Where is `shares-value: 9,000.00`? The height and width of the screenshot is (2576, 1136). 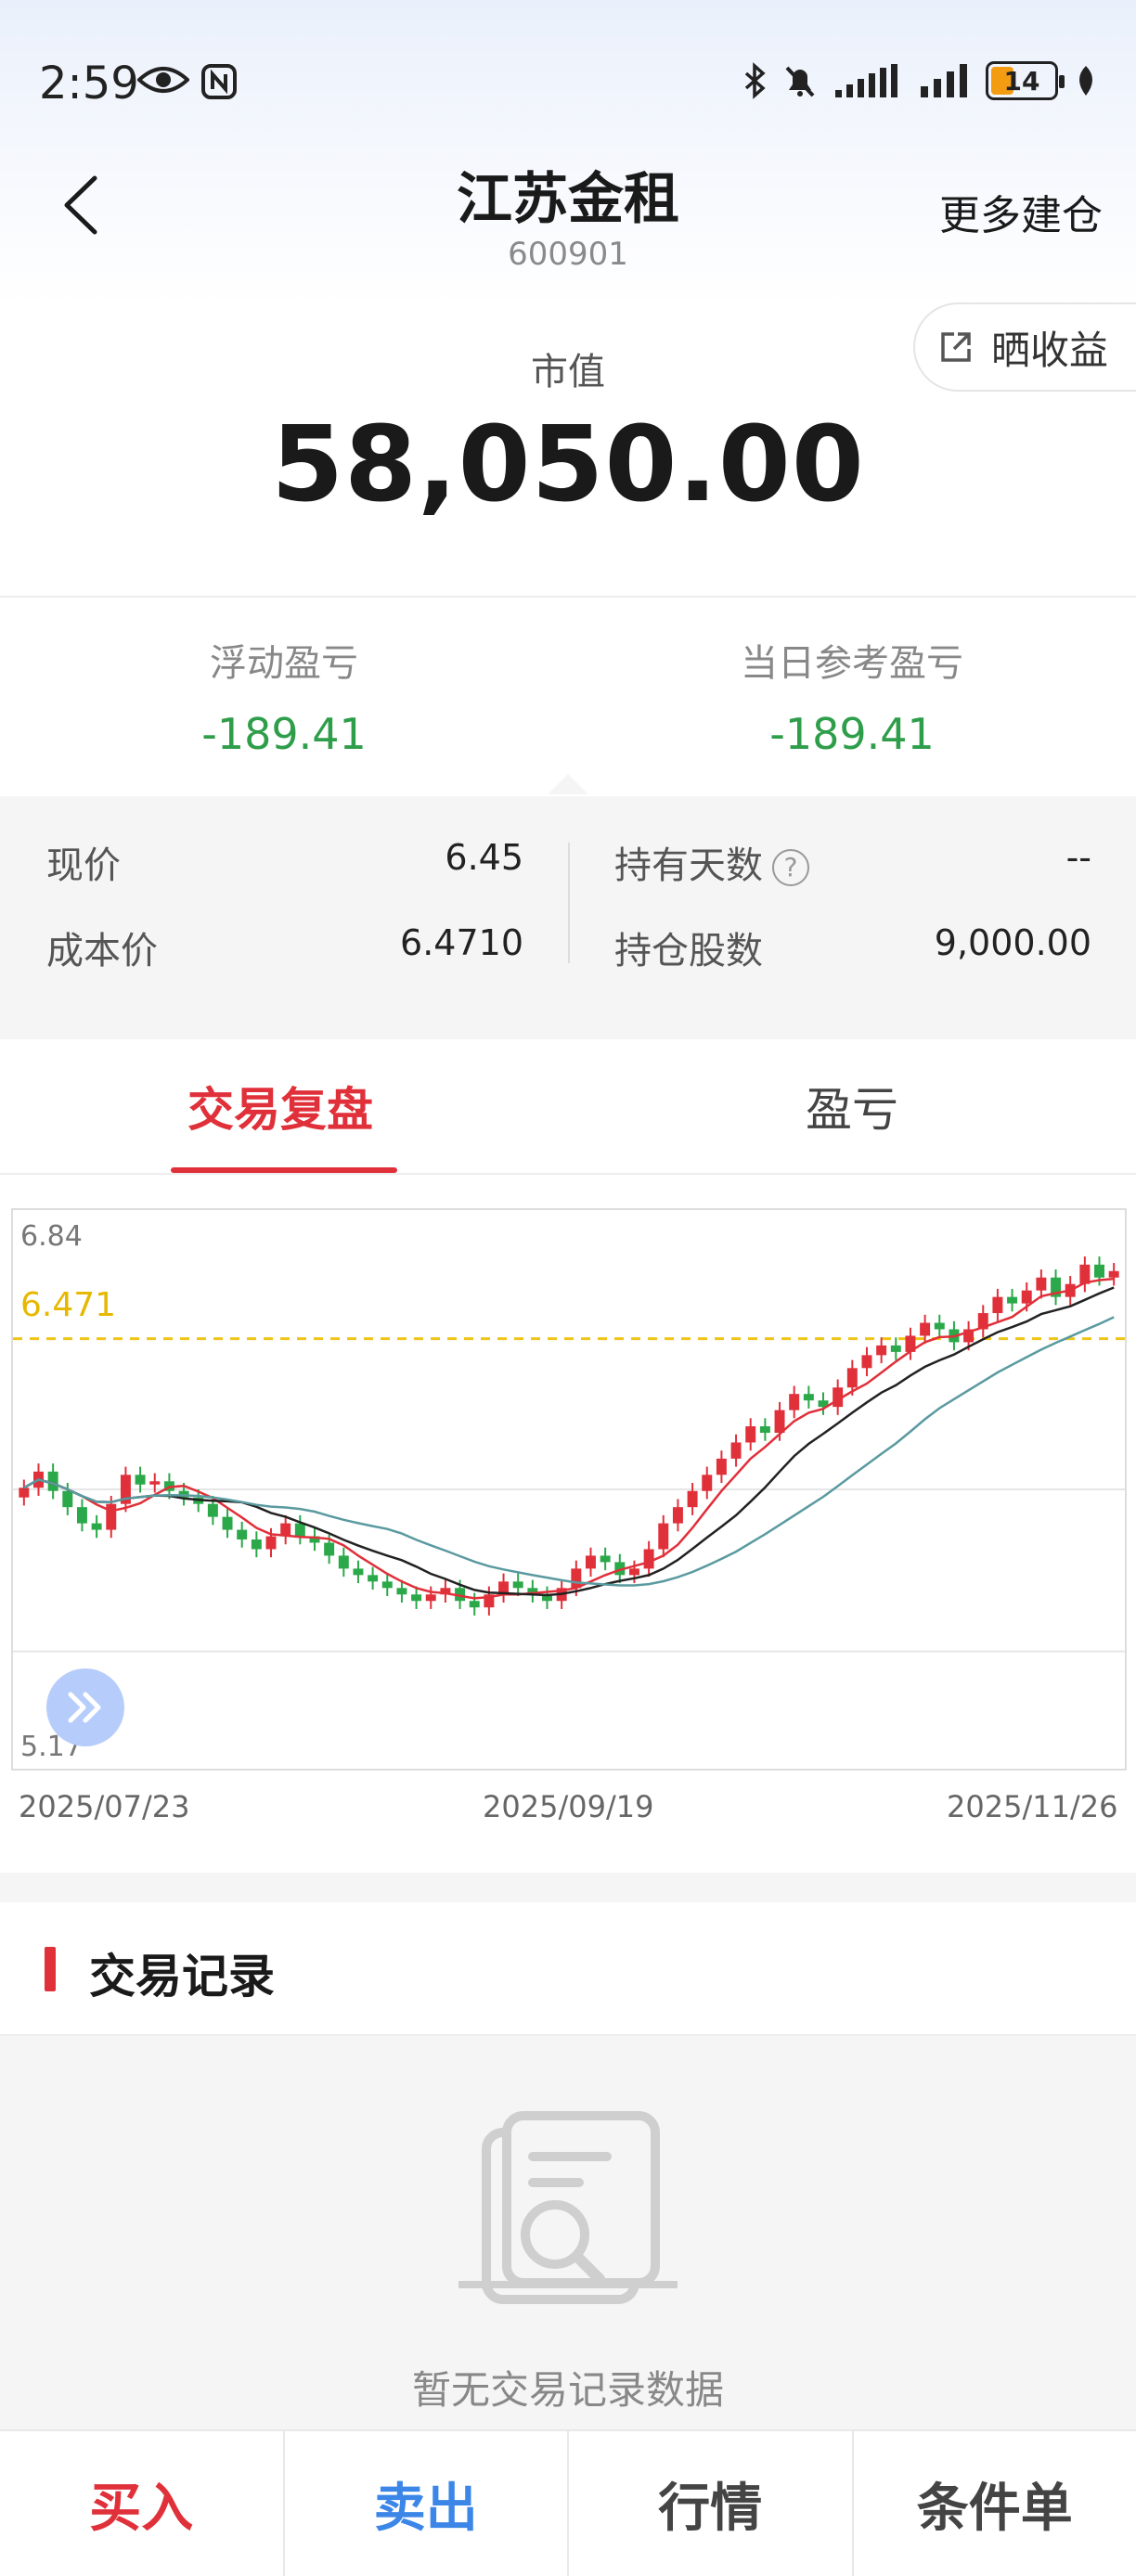
shares-value: 9,000.00 is located at coordinates (1012, 942).